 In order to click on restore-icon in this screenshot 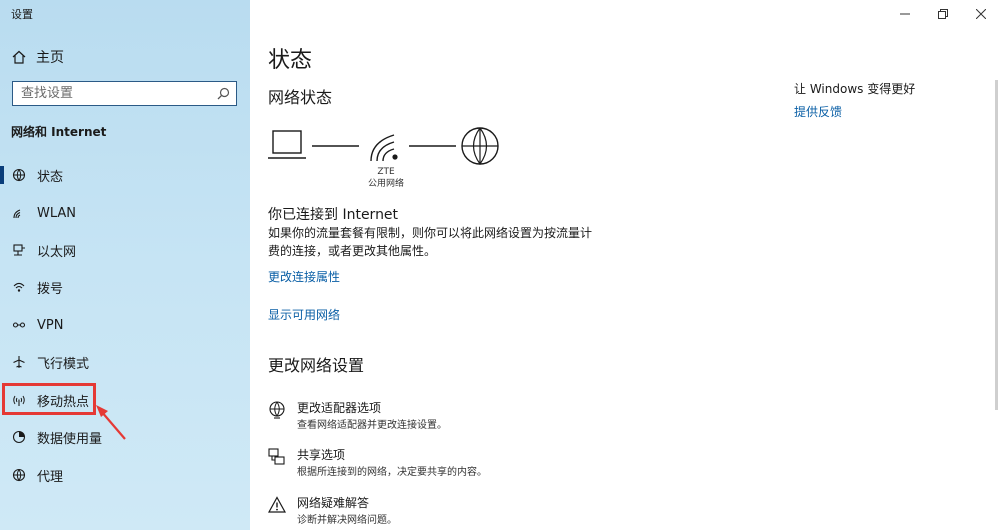, I will do `click(943, 14)`.